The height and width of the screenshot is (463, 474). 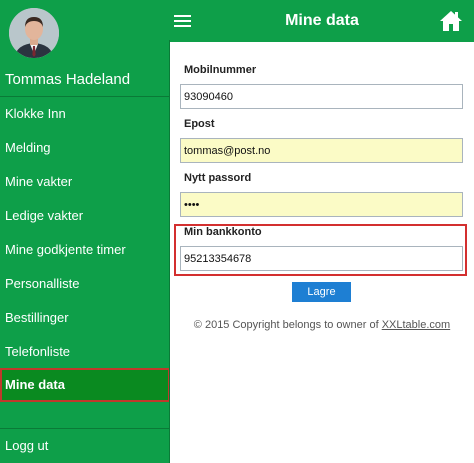 What do you see at coordinates (416, 325) in the screenshot?
I see `site-link: XXLtable.com` at bounding box center [416, 325].